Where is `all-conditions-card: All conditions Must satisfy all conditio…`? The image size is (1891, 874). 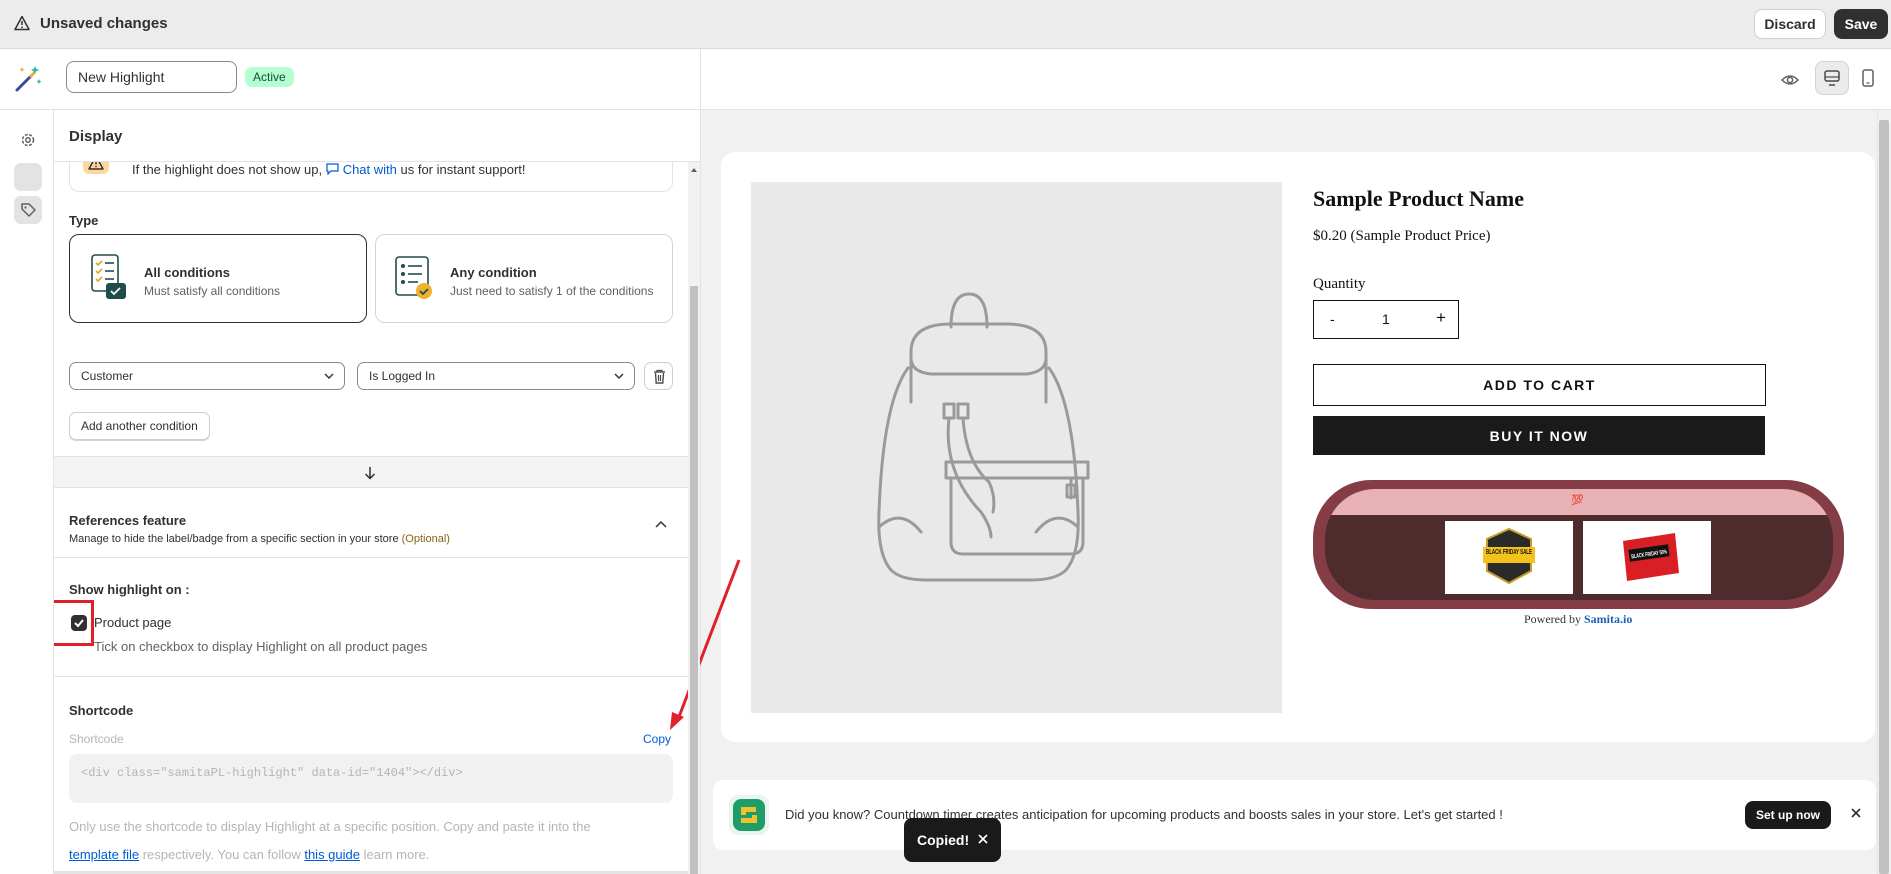
all-conditions-card: All conditions Must satisfy all conditio… is located at coordinates (218, 278).